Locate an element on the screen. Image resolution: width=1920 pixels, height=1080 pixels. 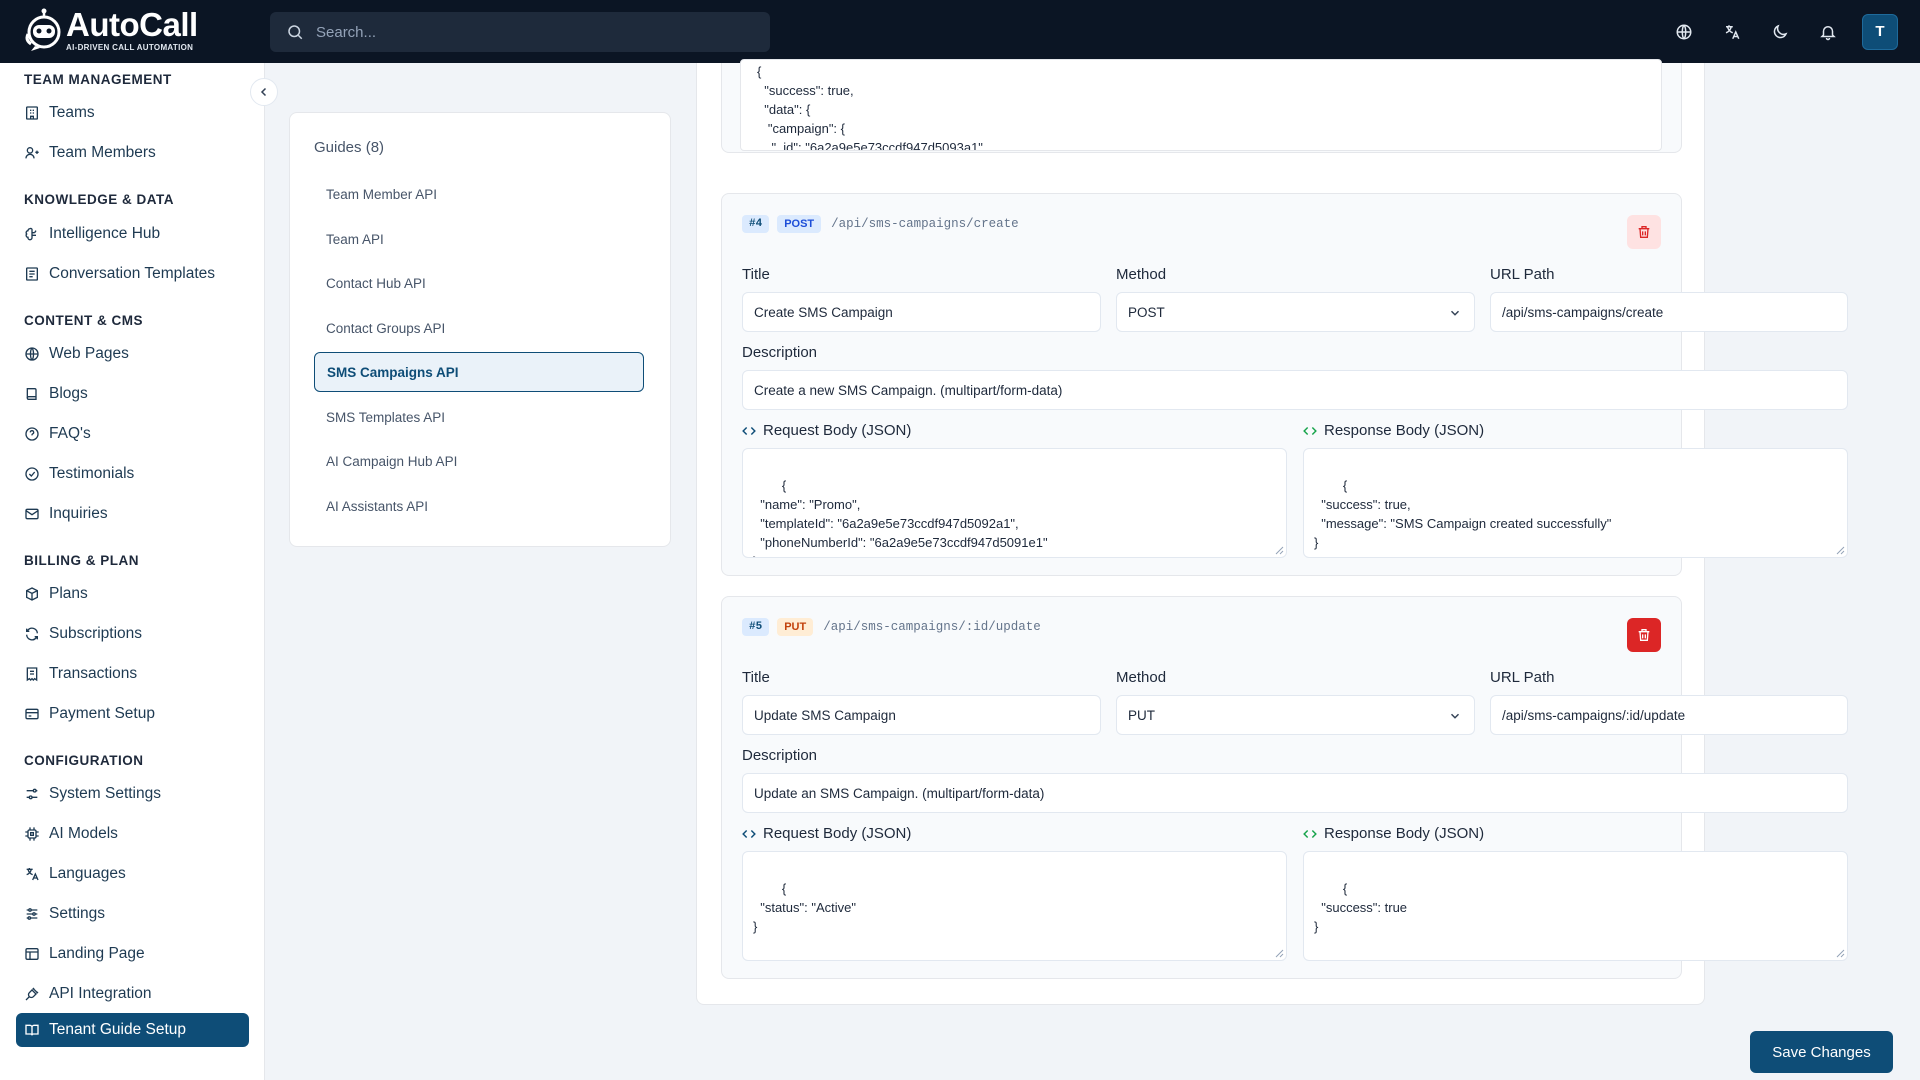
sidebar-item-inquiries: Inquiries is located at coordinates (132, 514).